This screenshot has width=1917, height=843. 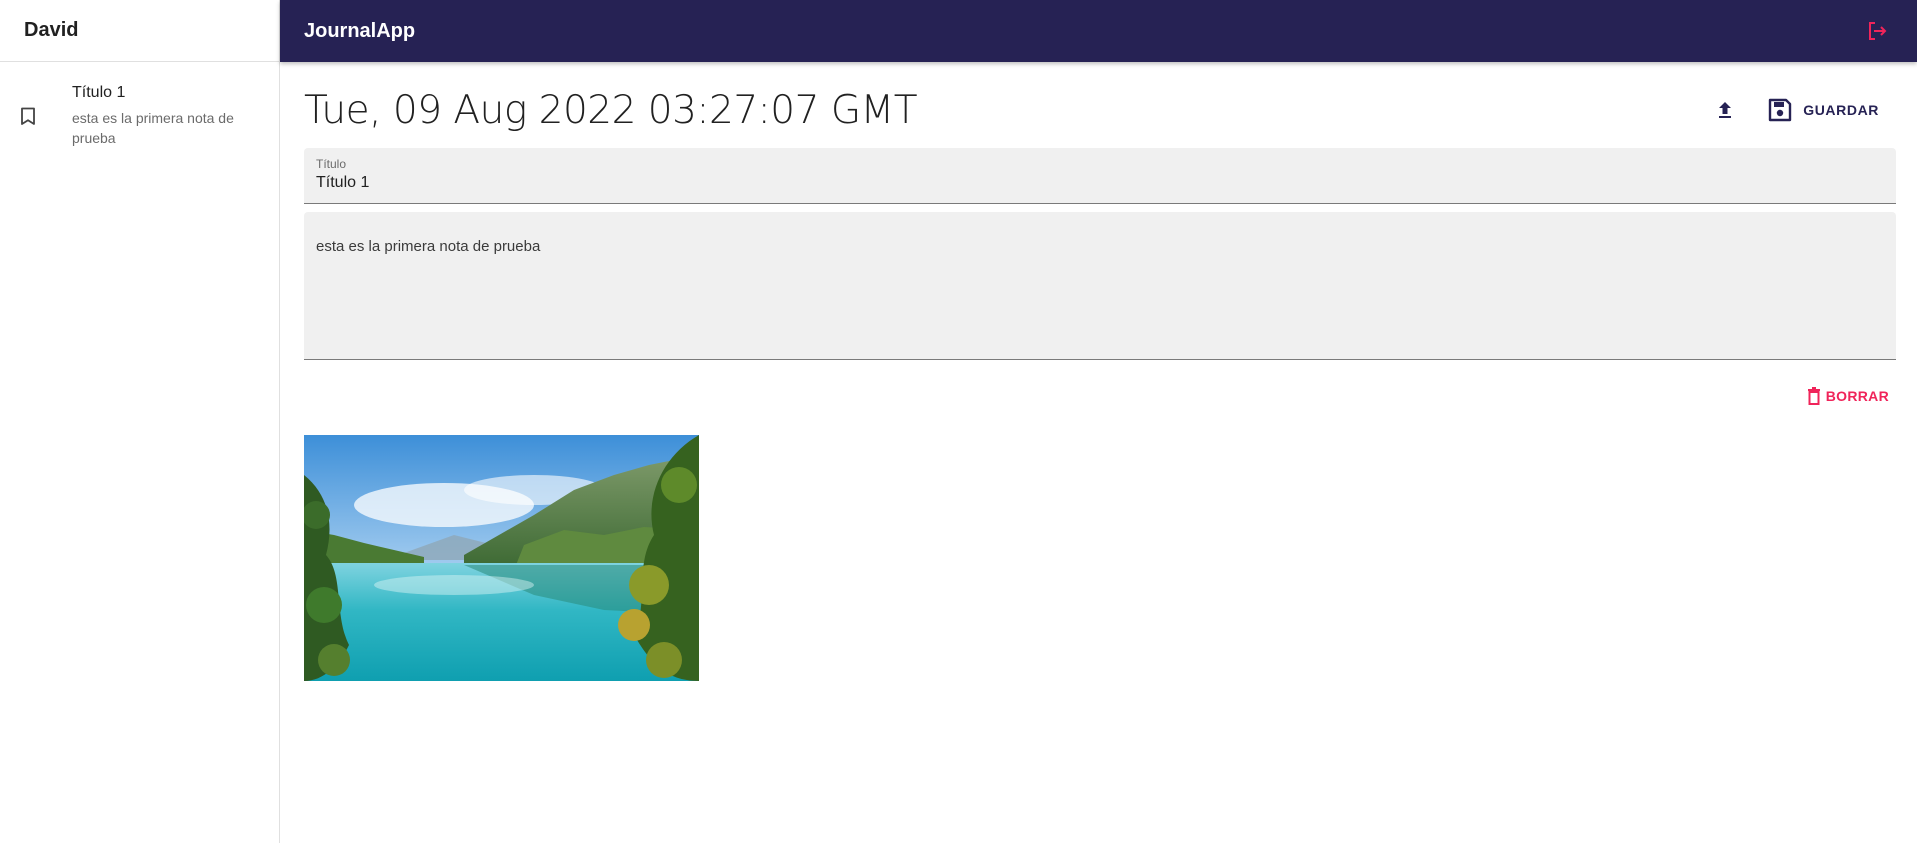 What do you see at coordinates (360, 30) in the screenshot?
I see `app-title: JournalApp` at bounding box center [360, 30].